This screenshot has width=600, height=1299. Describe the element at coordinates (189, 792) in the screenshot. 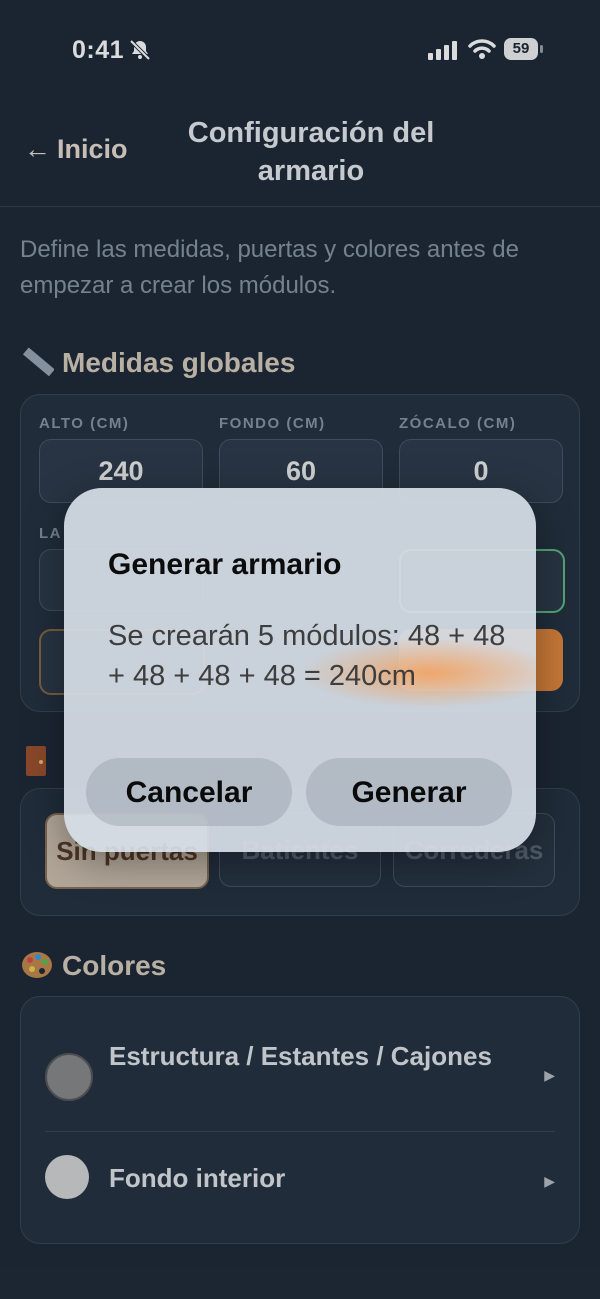

I see `cancel-button: Cancelar` at that location.